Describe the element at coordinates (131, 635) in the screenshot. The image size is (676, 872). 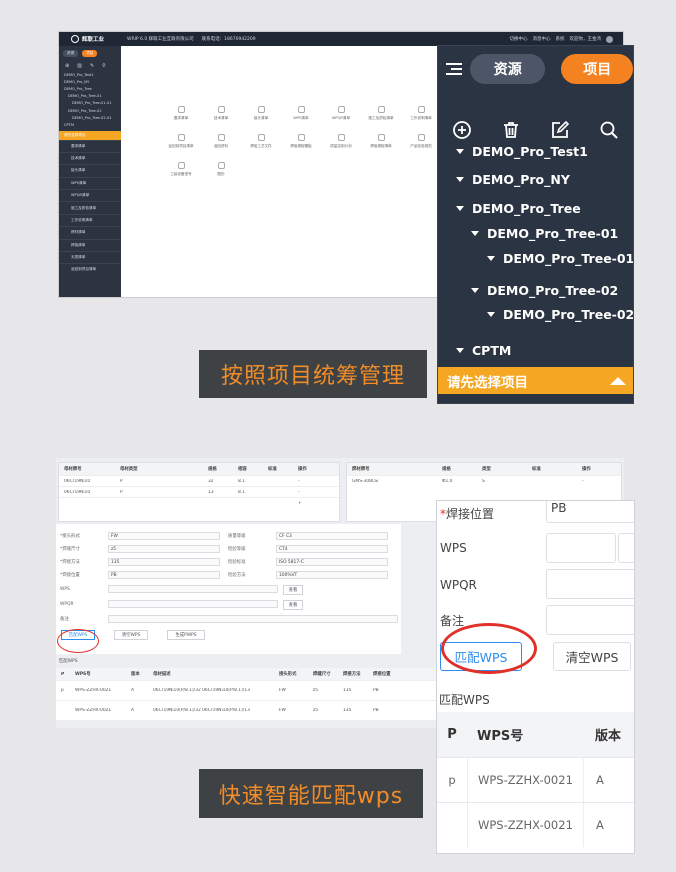
I see `clear-wps-button-small: 清空WPS` at that location.